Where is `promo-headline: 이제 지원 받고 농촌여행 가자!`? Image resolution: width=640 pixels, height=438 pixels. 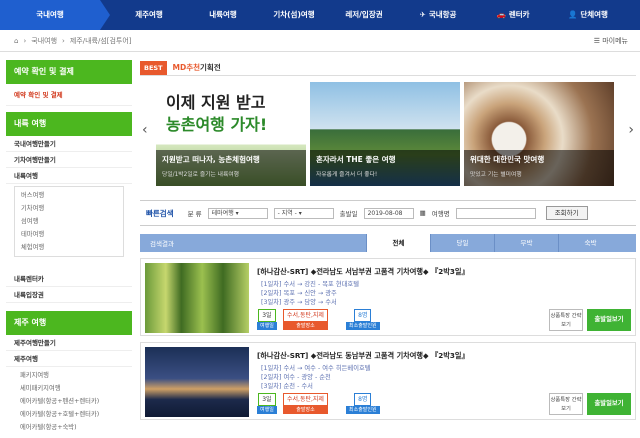
promo-headline: 이제 지원 받고 농촌여행 가자! is located at coordinates (216, 114).